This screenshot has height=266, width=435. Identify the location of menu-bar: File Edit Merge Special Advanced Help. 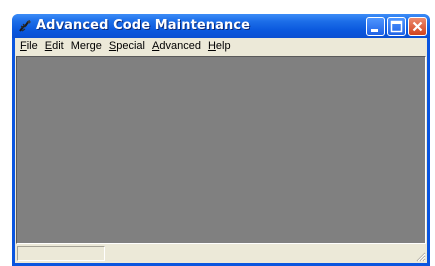
(221, 46).